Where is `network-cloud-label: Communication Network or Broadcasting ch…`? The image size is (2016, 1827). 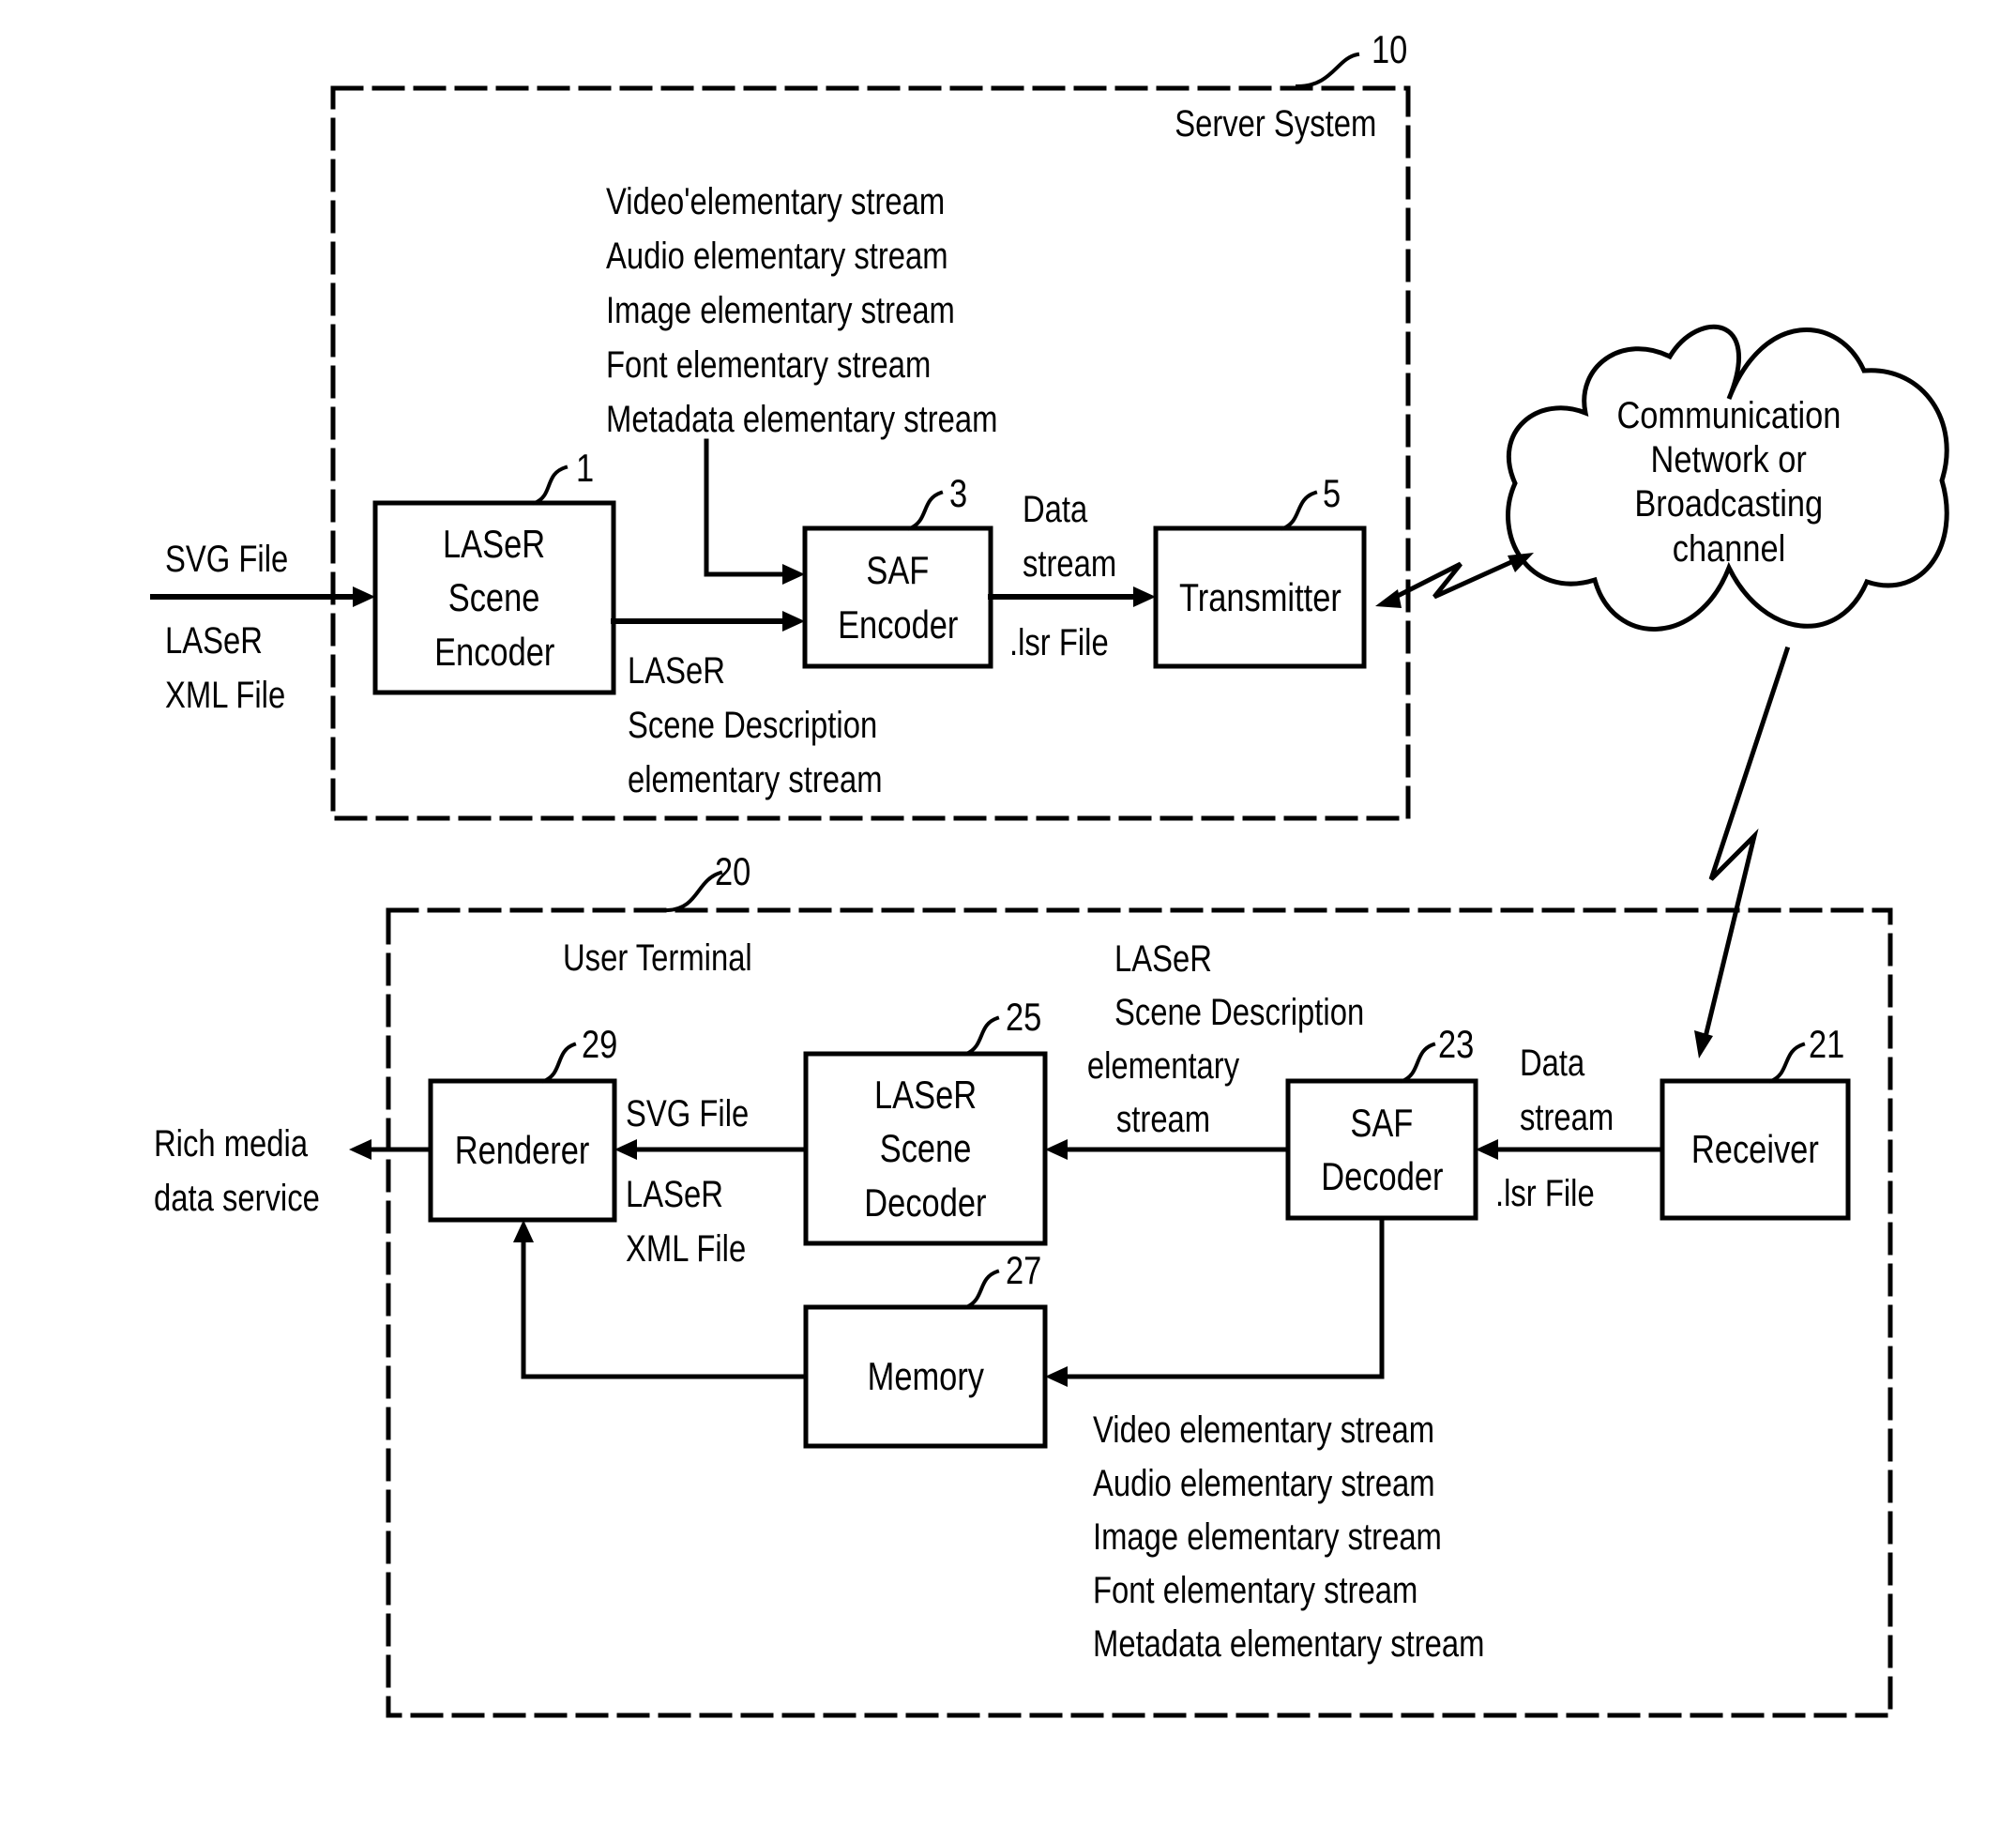
network-cloud-label: Communication Network or Broadcasting ch… is located at coordinates (1729, 482).